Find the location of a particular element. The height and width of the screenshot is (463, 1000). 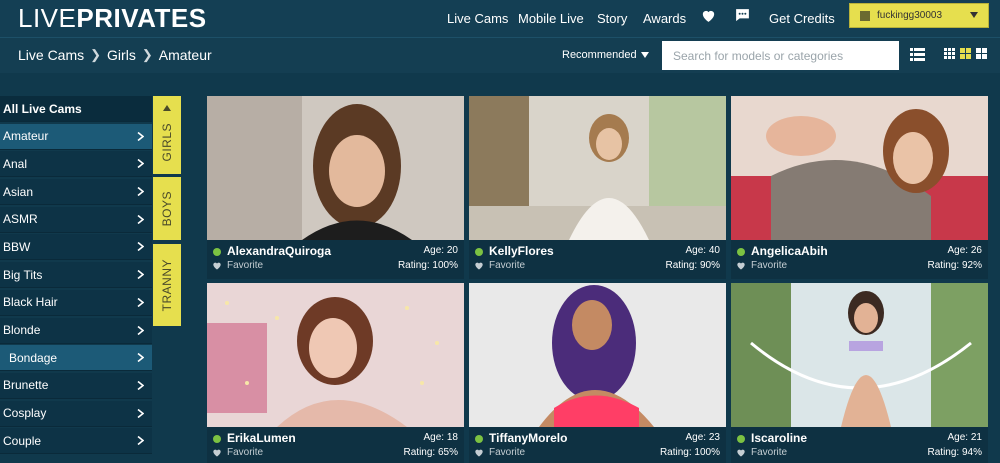

sidebar-item-label: Cosplay is located at coordinates (25, 413).